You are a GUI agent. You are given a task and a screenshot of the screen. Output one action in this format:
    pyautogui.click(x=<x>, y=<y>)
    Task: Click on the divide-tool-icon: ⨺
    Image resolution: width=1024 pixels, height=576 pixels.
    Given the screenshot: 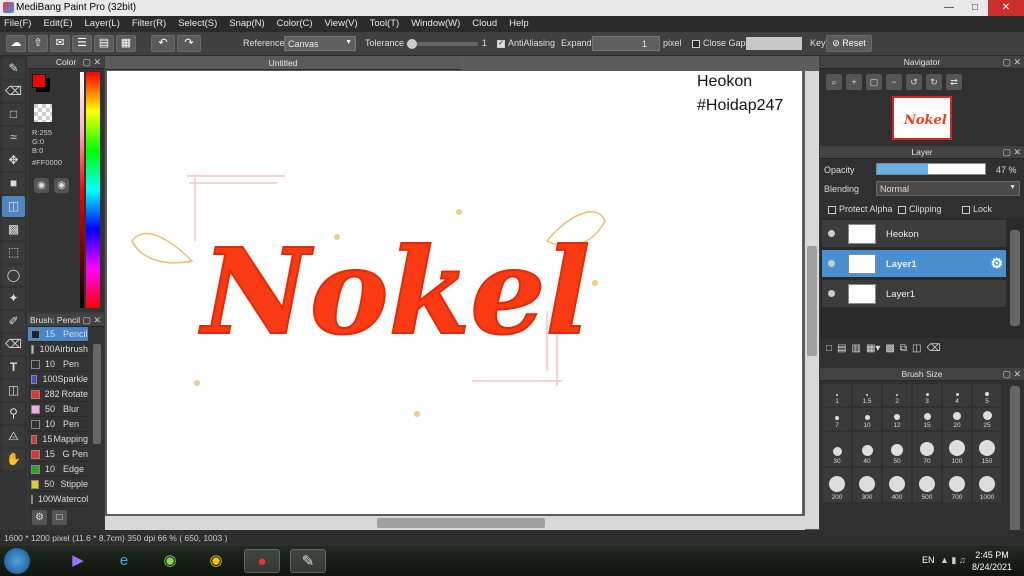 What is the action you would take?
    pyautogui.click(x=13, y=436)
    